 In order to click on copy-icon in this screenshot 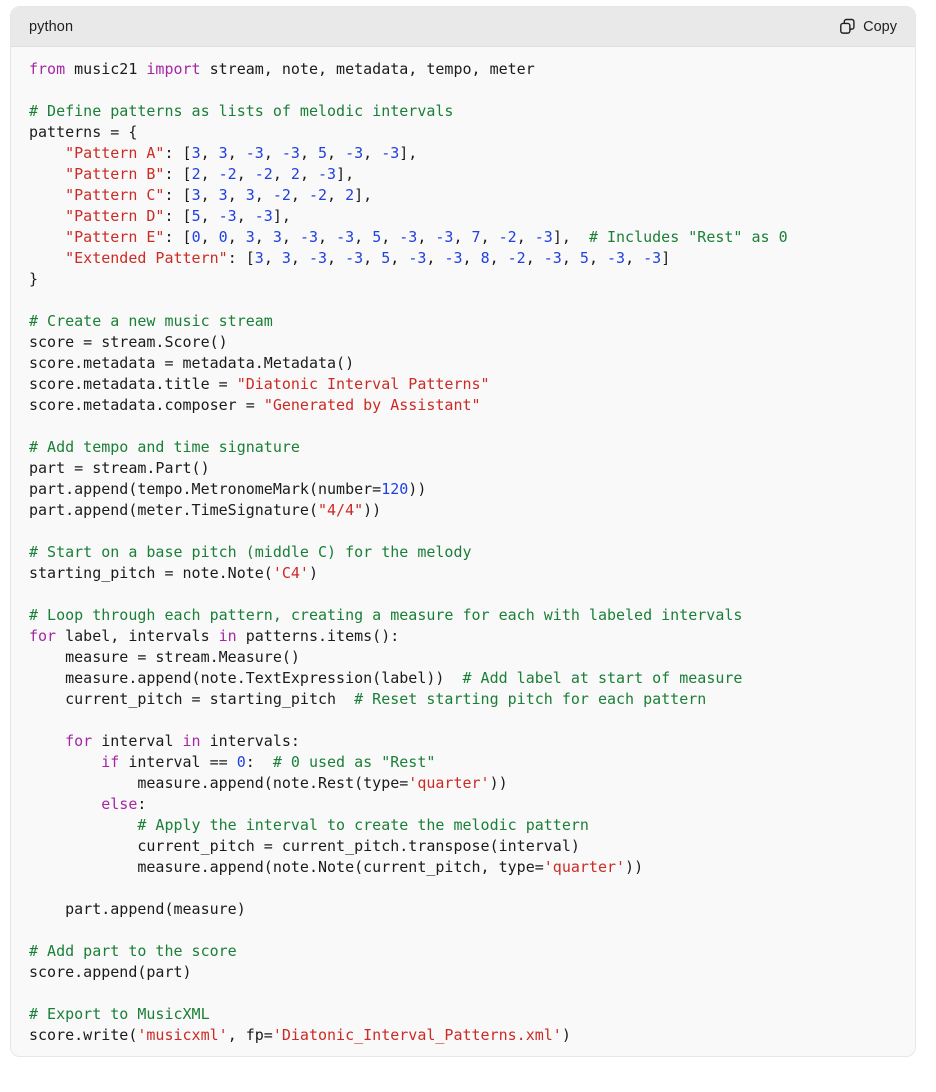, I will do `click(847, 26)`.